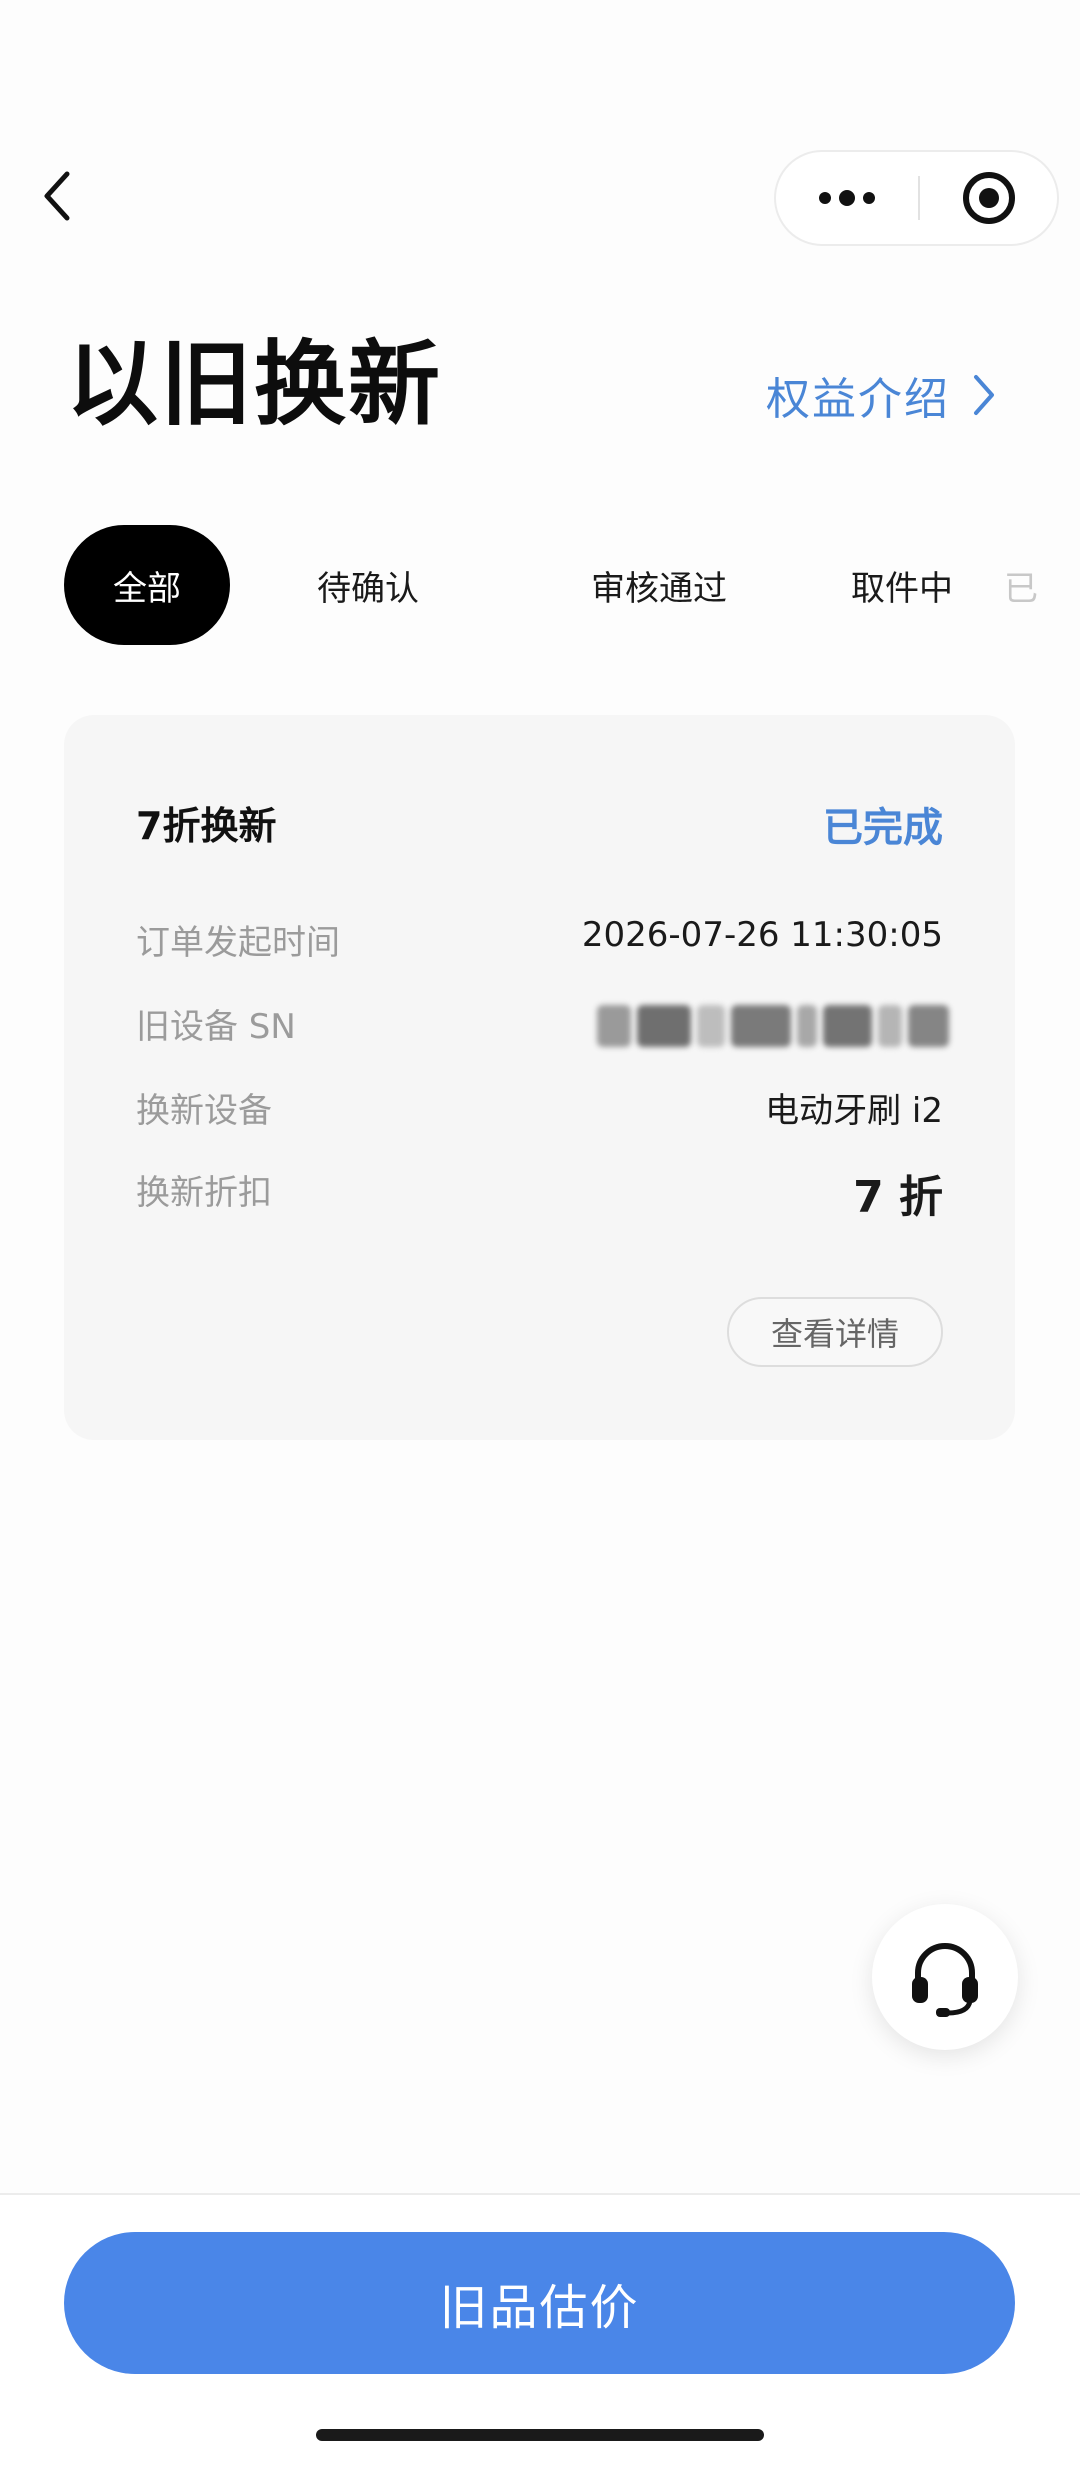  I want to click on tab-all: 全部, so click(147, 585).